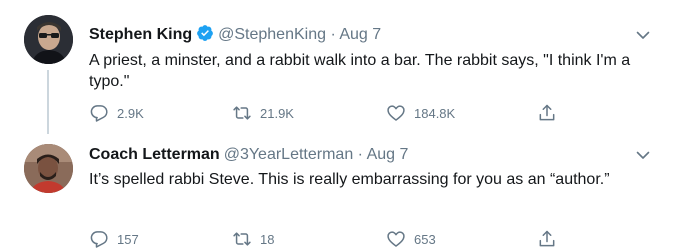 This screenshot has height=250, width=686. Describe the element at coordinates (114, 239) in the screenshot. I see `reply-button: 157` at that location.